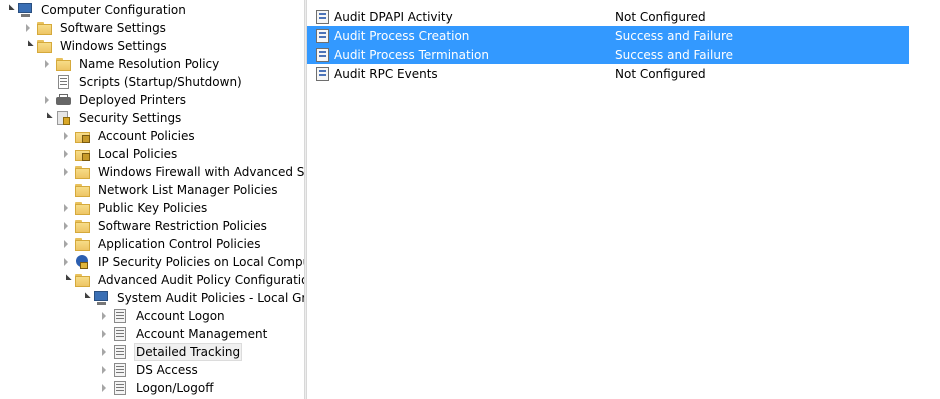 This screenshot has width=940, height=399. Describe the element at coordinates (164, 226) in the screenshot. I see `tree-node-software-restriction: Software Restriction Policies` at that location.